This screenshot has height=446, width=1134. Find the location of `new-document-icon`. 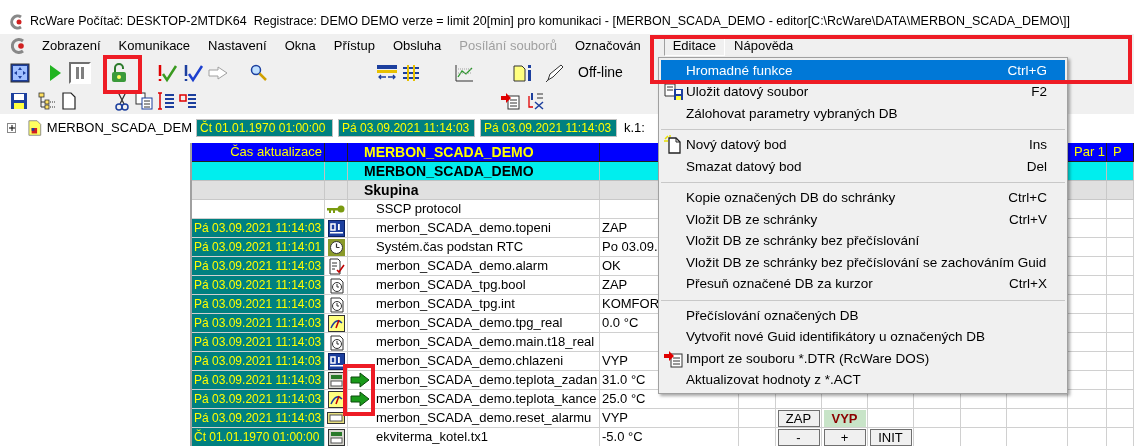

new-document-icon is located at coordinates (674, 145).